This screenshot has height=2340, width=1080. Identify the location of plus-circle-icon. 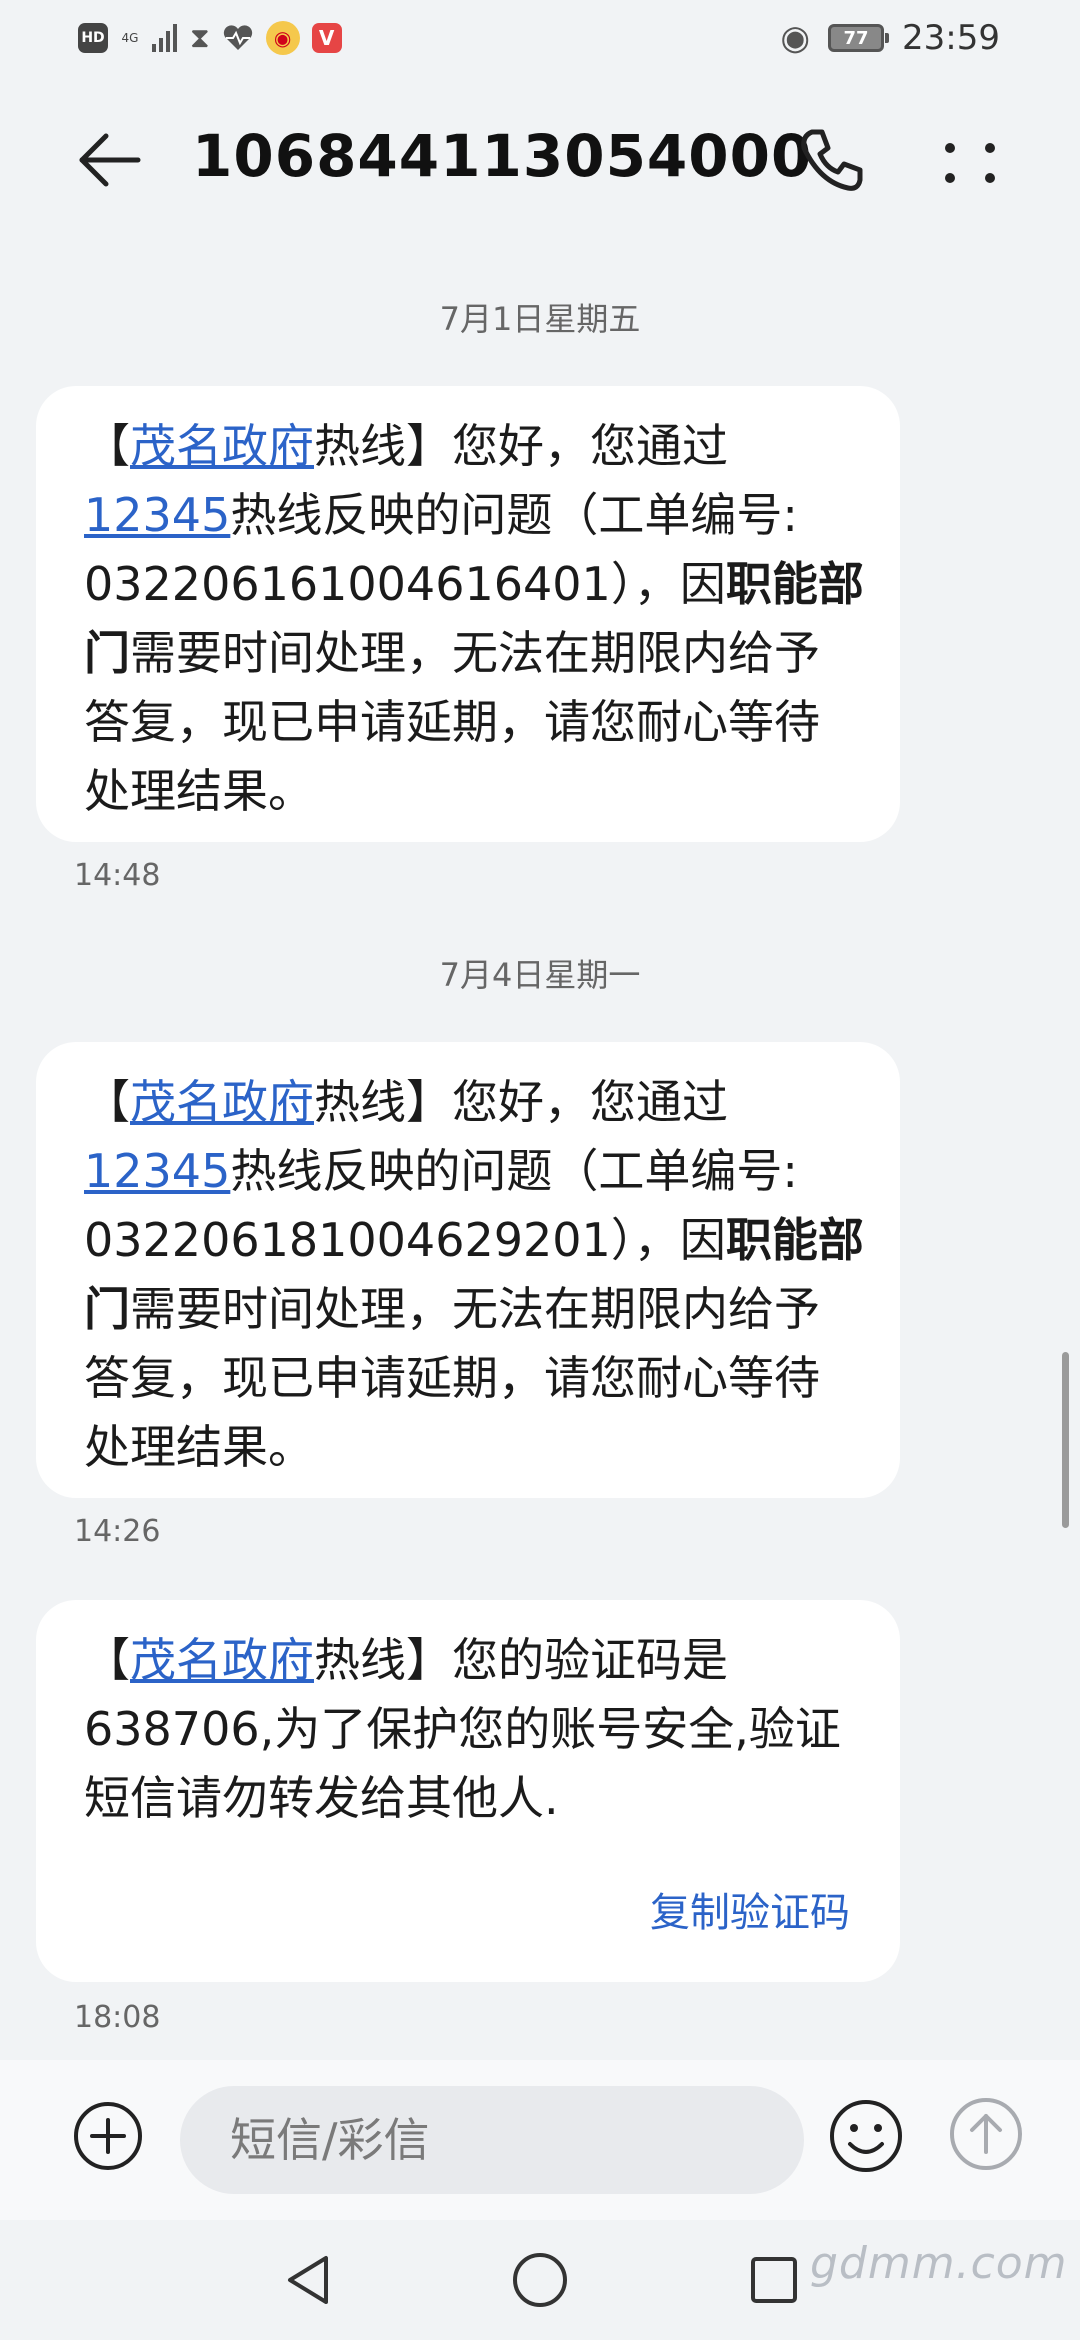
(108, 2136).